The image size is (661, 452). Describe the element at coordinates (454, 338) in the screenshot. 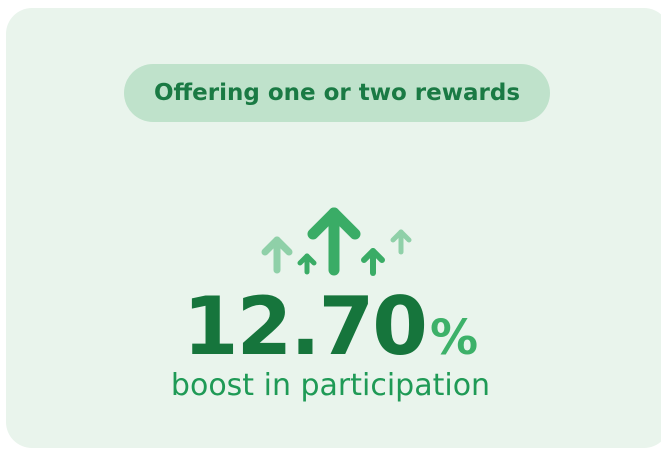

I see `stat-unit: %` at that location.